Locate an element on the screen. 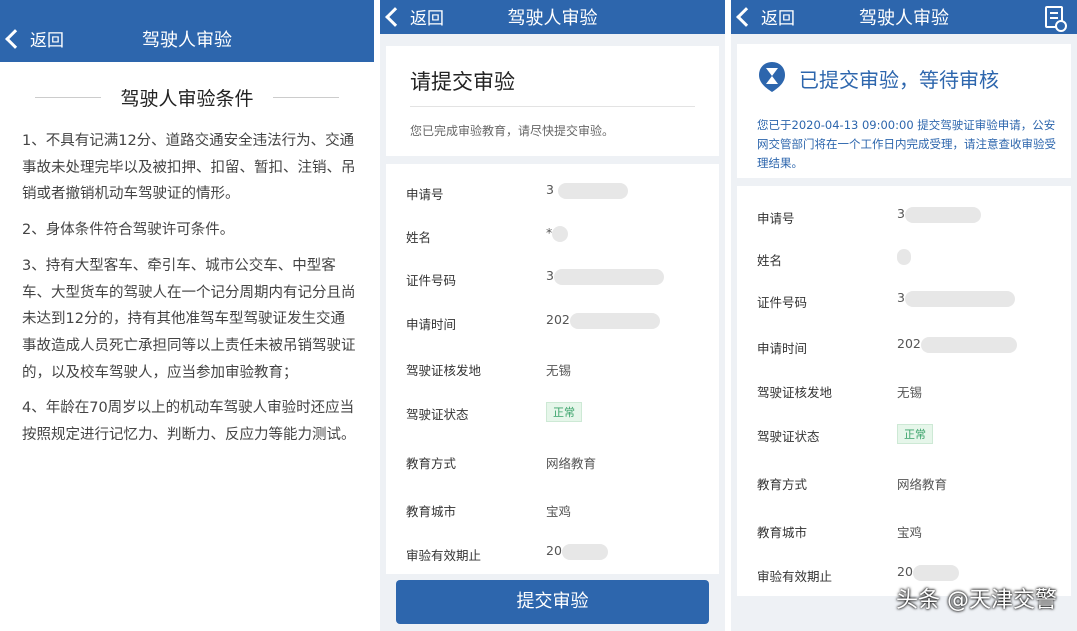 This screenshot has height=631, width=1077. submit-hint: 您已完成审验教育，请尽快提交审验。 is located at coordinates (512, 131).